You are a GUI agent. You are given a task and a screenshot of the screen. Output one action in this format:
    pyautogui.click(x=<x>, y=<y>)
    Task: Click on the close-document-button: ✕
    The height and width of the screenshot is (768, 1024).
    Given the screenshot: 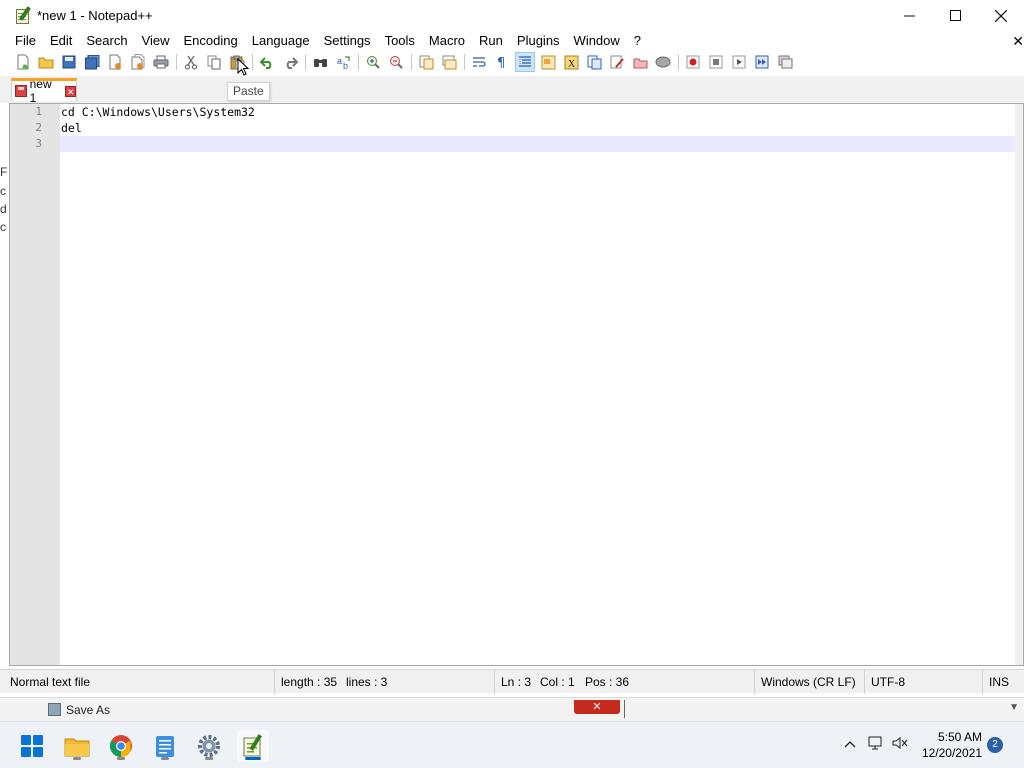 What is the action you would take?
    pyautogui.click(x=1018, y=41)
    